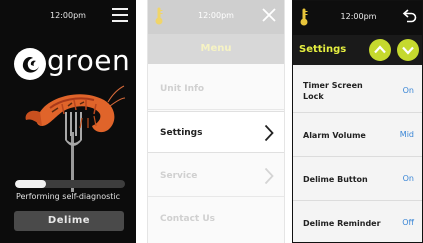  Describe the element at coordinates (410, 16) in the screenshot. I see `back-arrow-icon` at that location.